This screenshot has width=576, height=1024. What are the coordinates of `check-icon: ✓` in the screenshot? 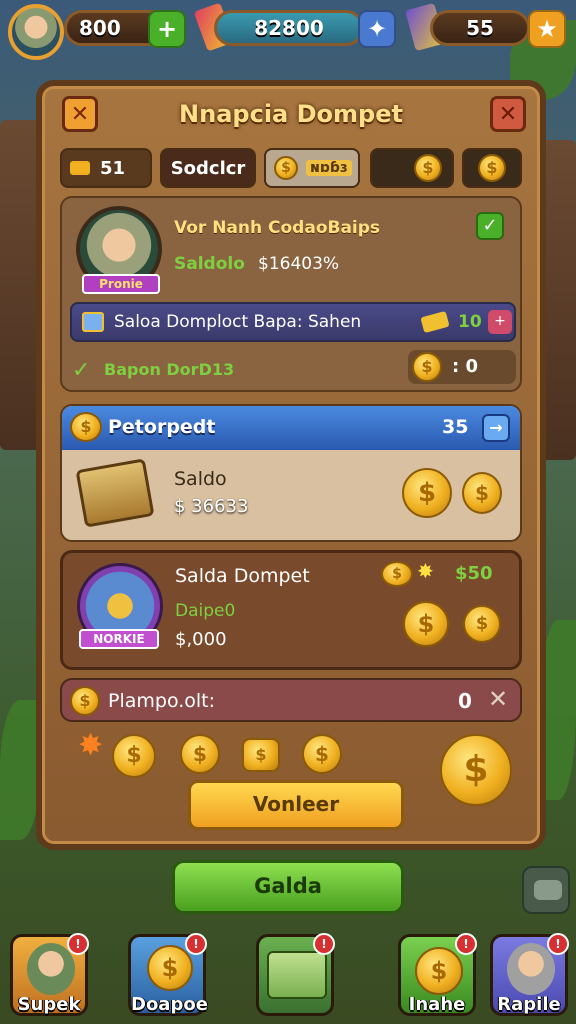 It's located at (81, 370).